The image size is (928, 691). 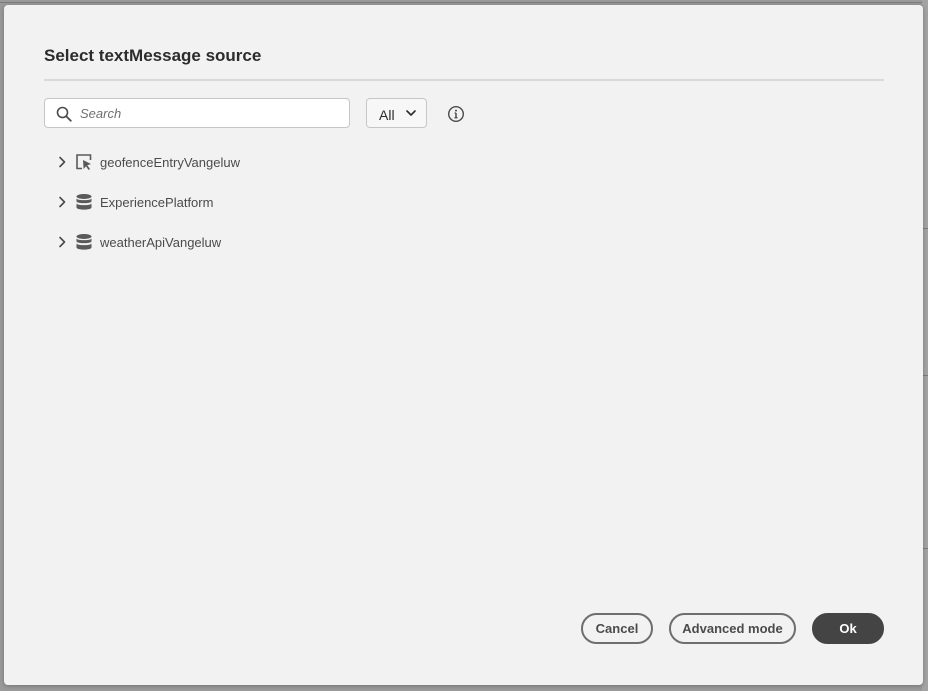 I want to click on tree-item-experienceplatform: ExperiencePlatform, so click(x=204, y=203).